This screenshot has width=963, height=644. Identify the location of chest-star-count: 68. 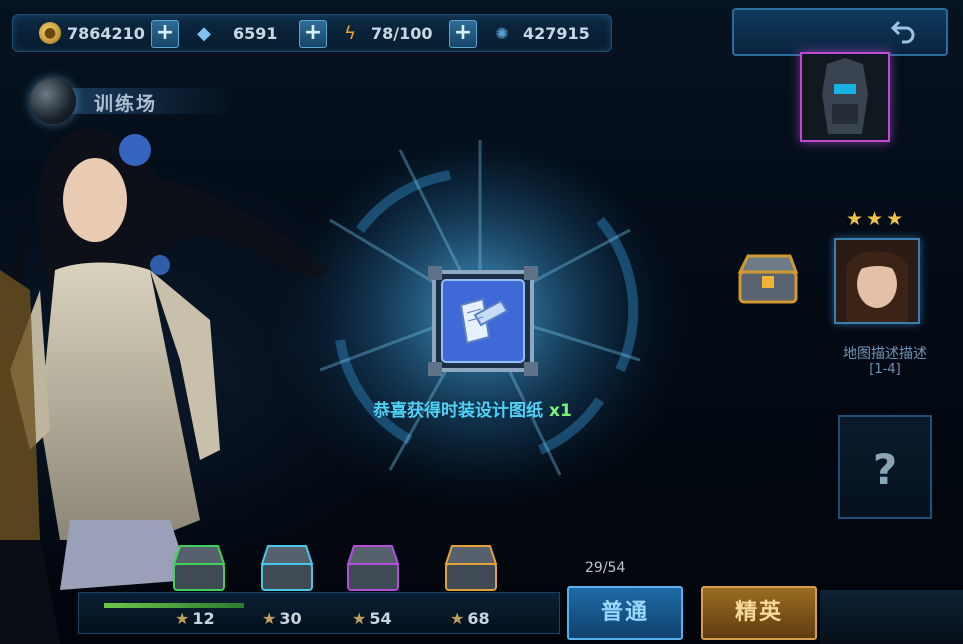
(478, 618).